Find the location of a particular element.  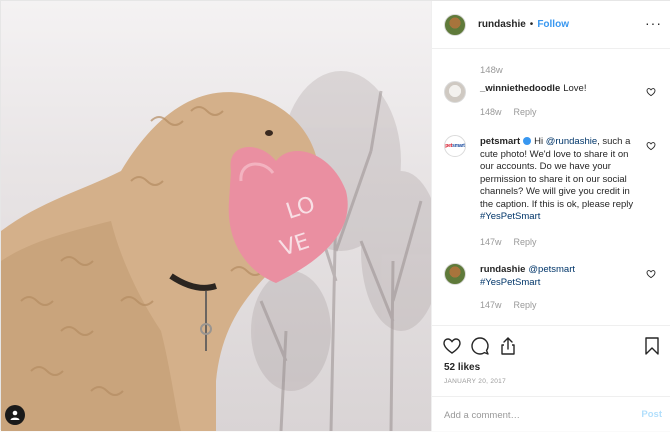

post-actions: 52 likes JANUARY 20, 2017 Post is located at coordinates (551, 378).